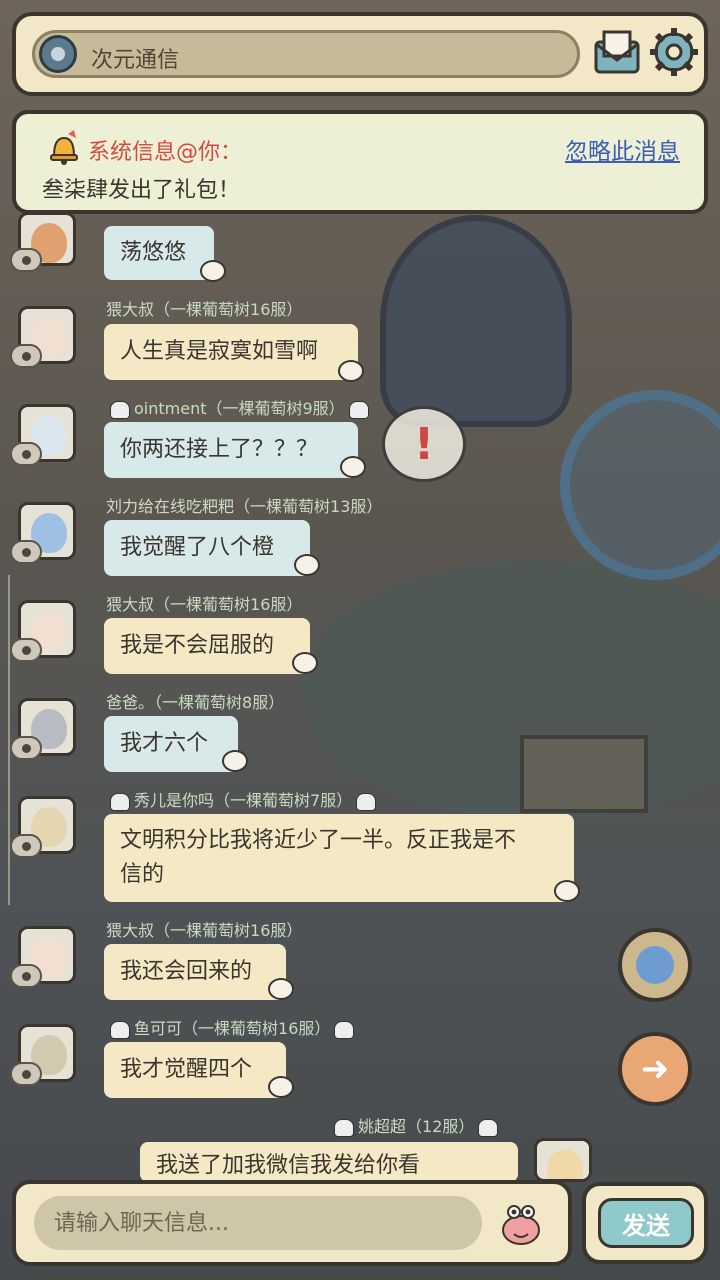 This screenshot has height=1280, width=720. What do you see at coordinates (197, 547) in the screenshot?
I see `message-text: 我觉醒了八个橙` at bounding box center [197, 547].